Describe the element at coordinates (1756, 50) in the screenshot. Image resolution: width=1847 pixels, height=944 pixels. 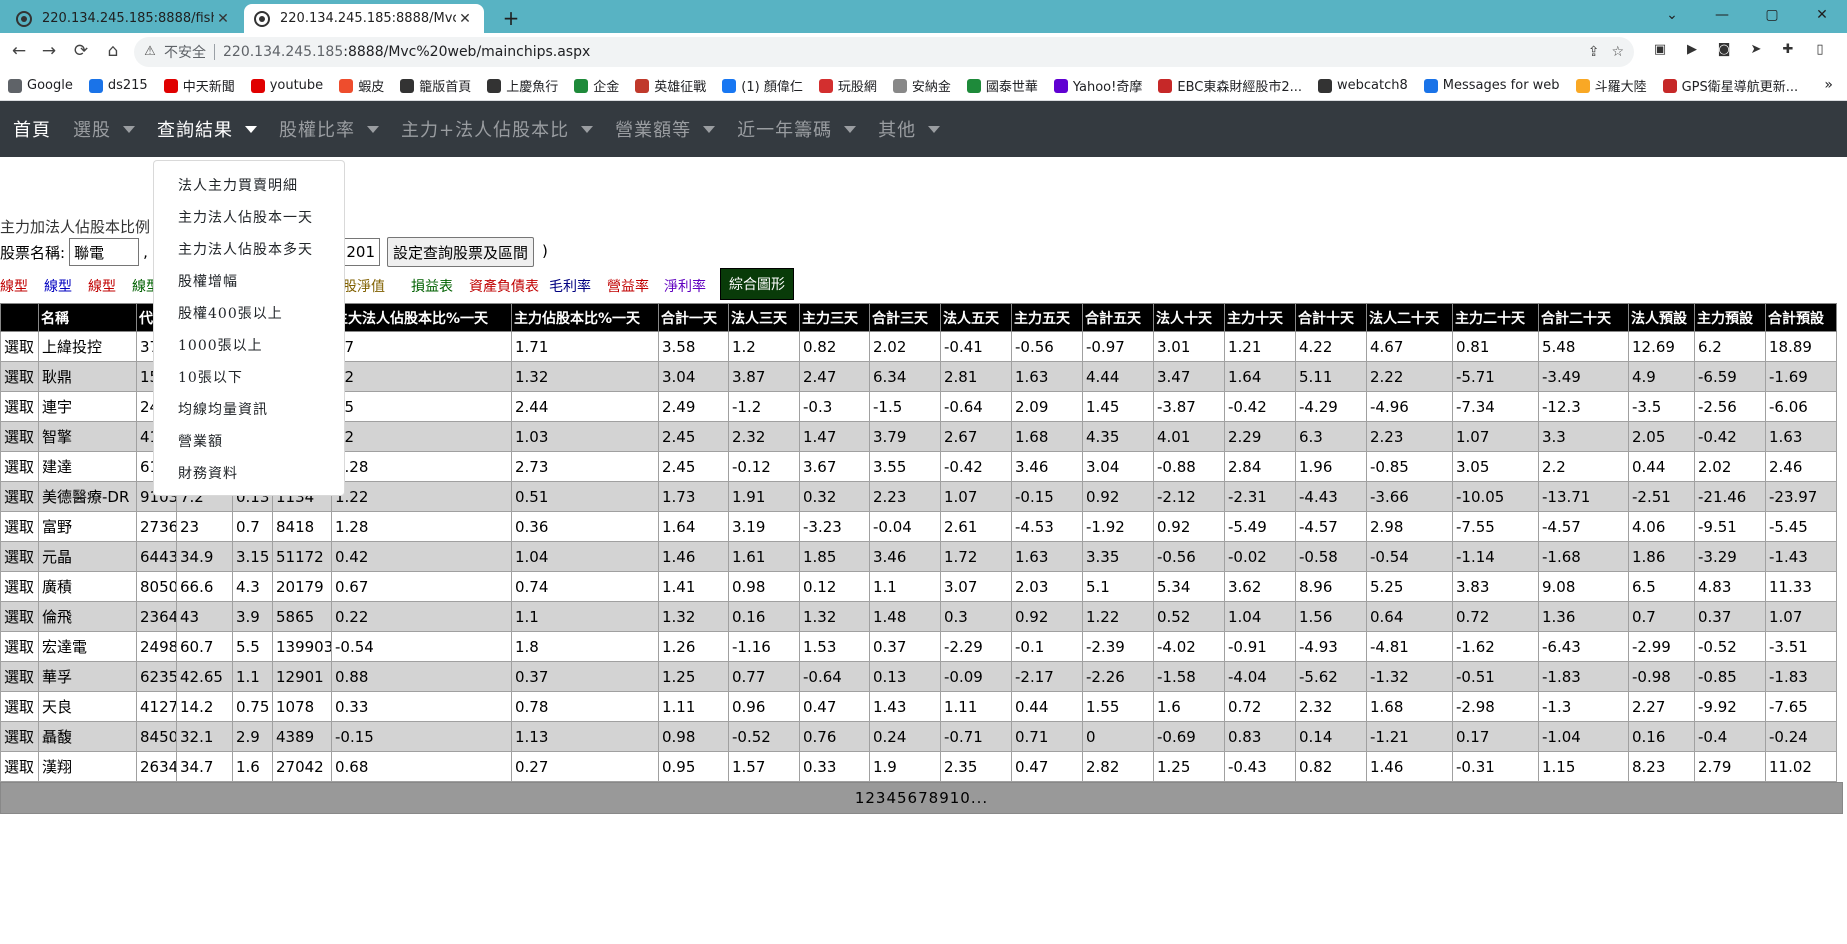
I see `extension-icon: ➤` at that location.